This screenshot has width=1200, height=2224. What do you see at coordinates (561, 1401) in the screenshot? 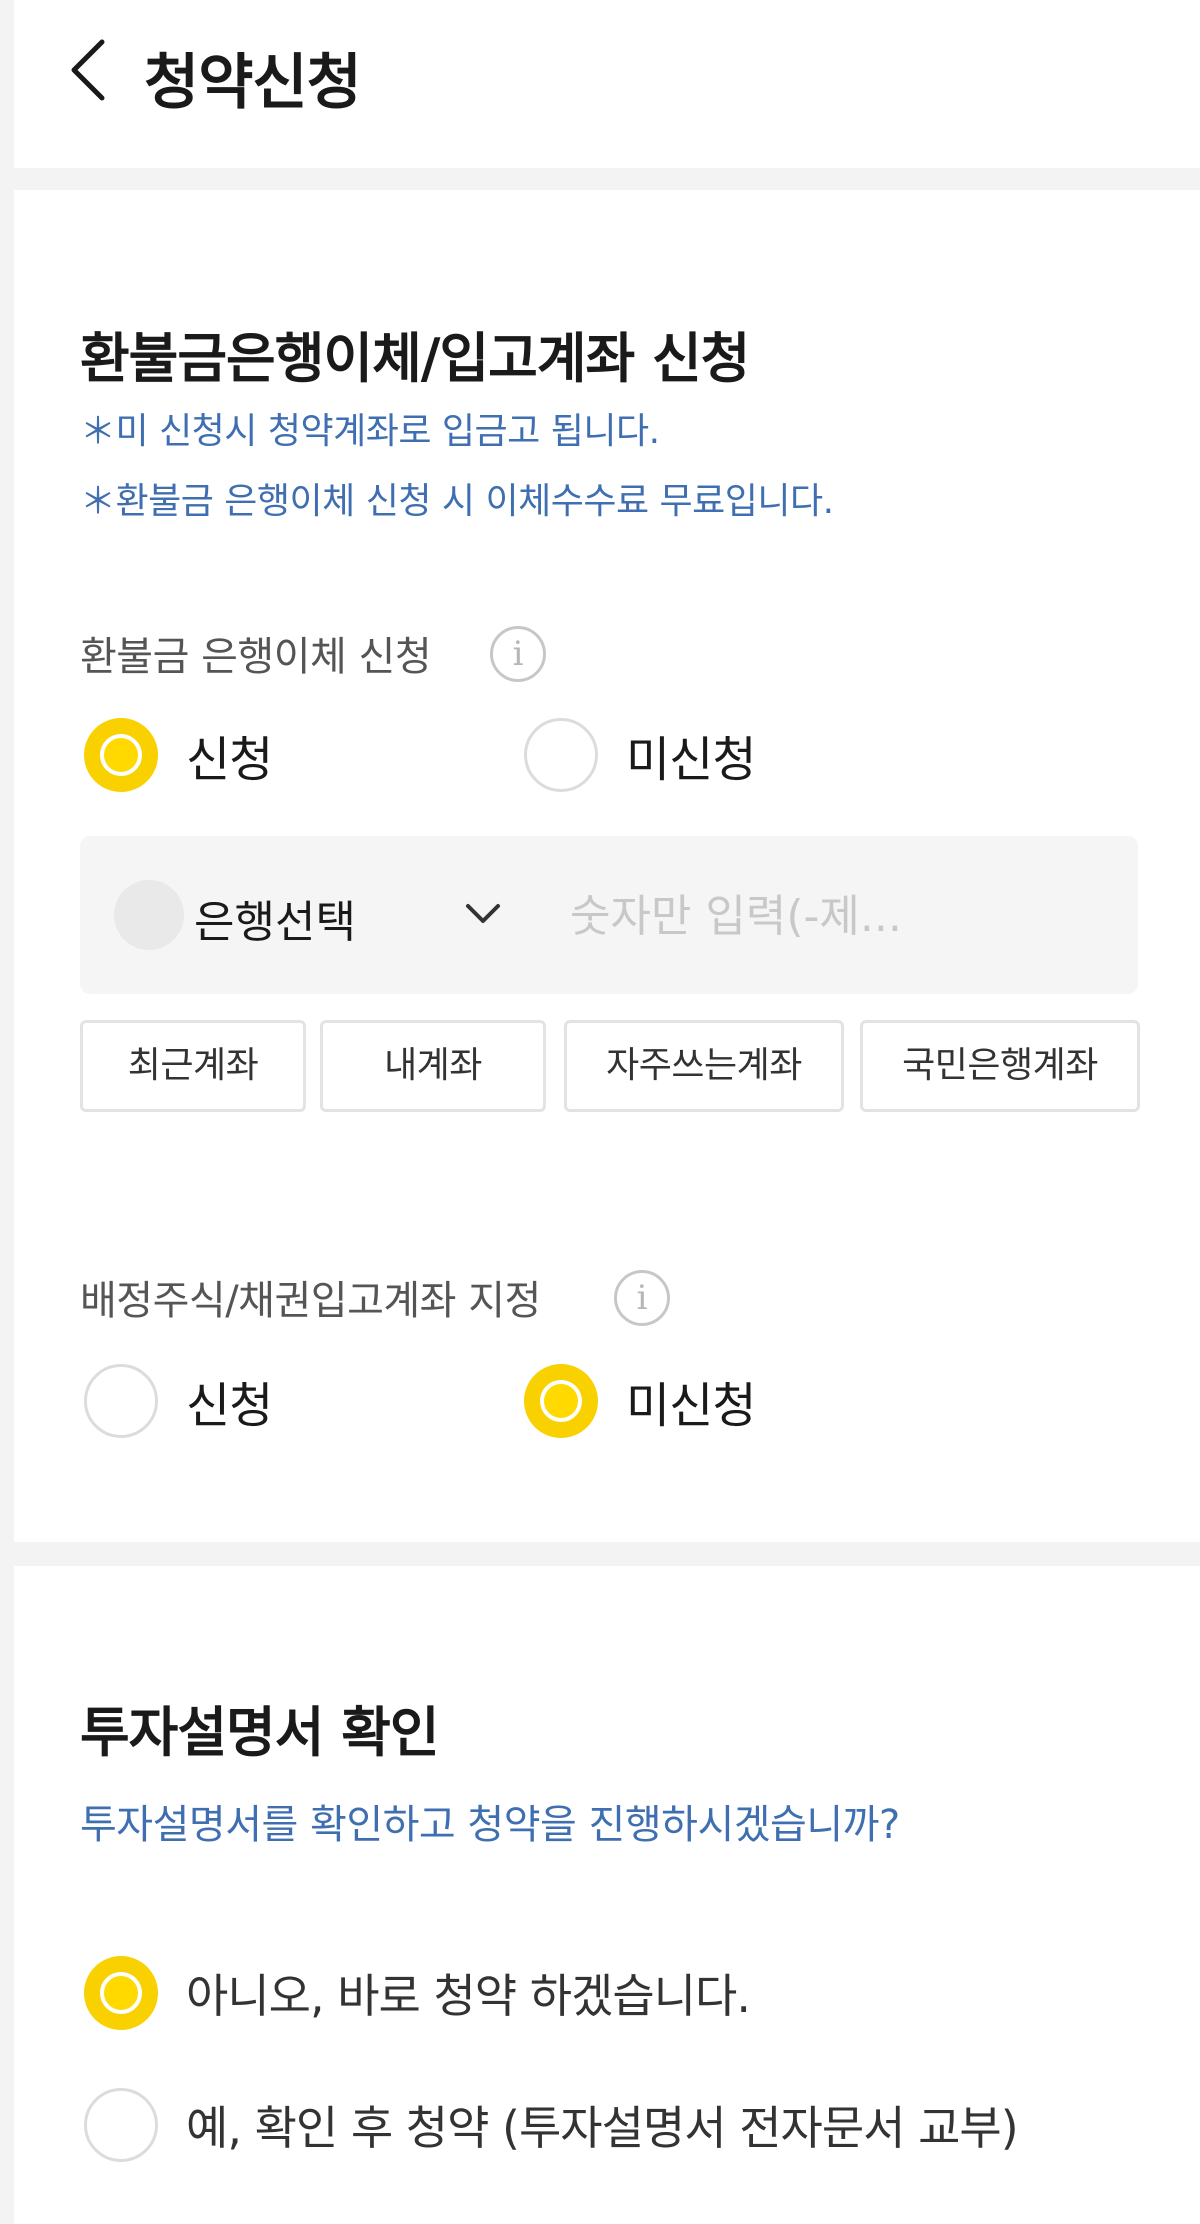
I see `deposit-account-decline-radio` at bounding box center [561, 1401].